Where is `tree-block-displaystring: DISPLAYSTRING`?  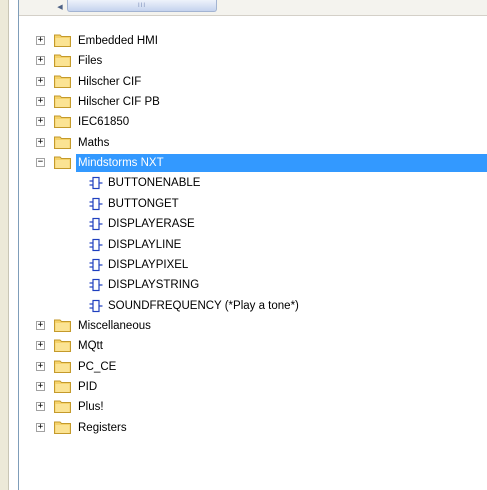 tree-block-displaystring: DISPLAYSTRING is located at coordinates (243, 285).